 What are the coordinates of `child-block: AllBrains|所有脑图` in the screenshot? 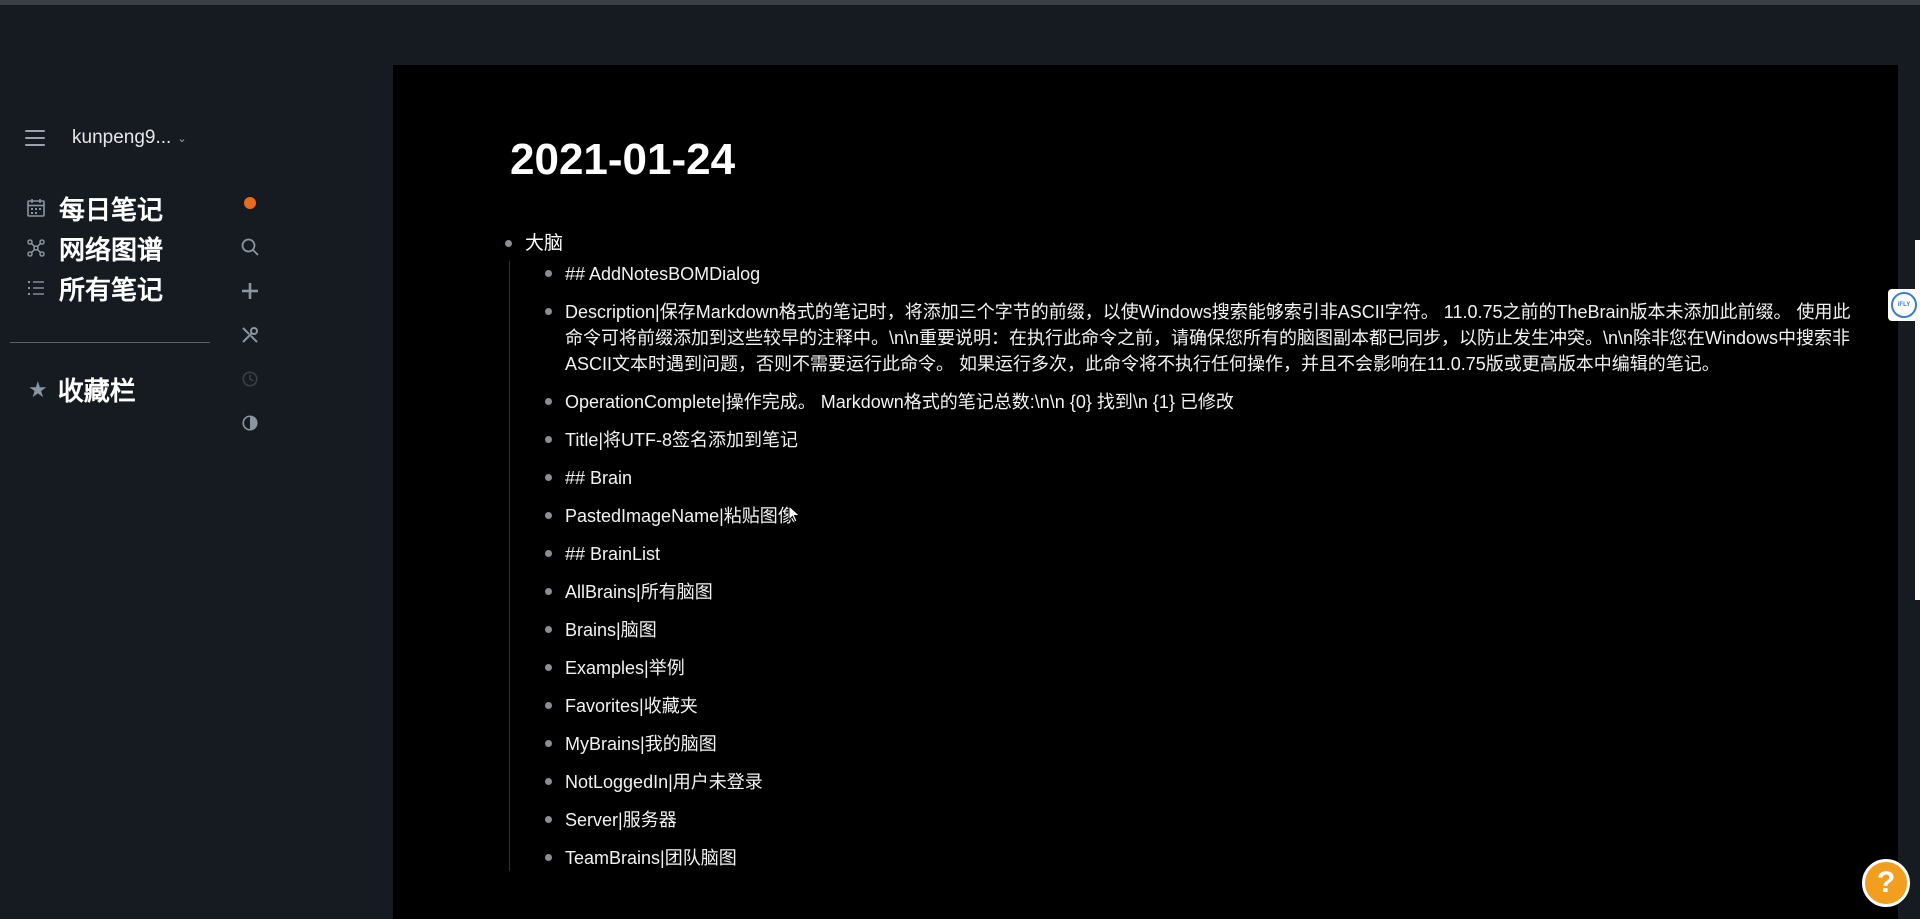 It's located at (1200, 592).